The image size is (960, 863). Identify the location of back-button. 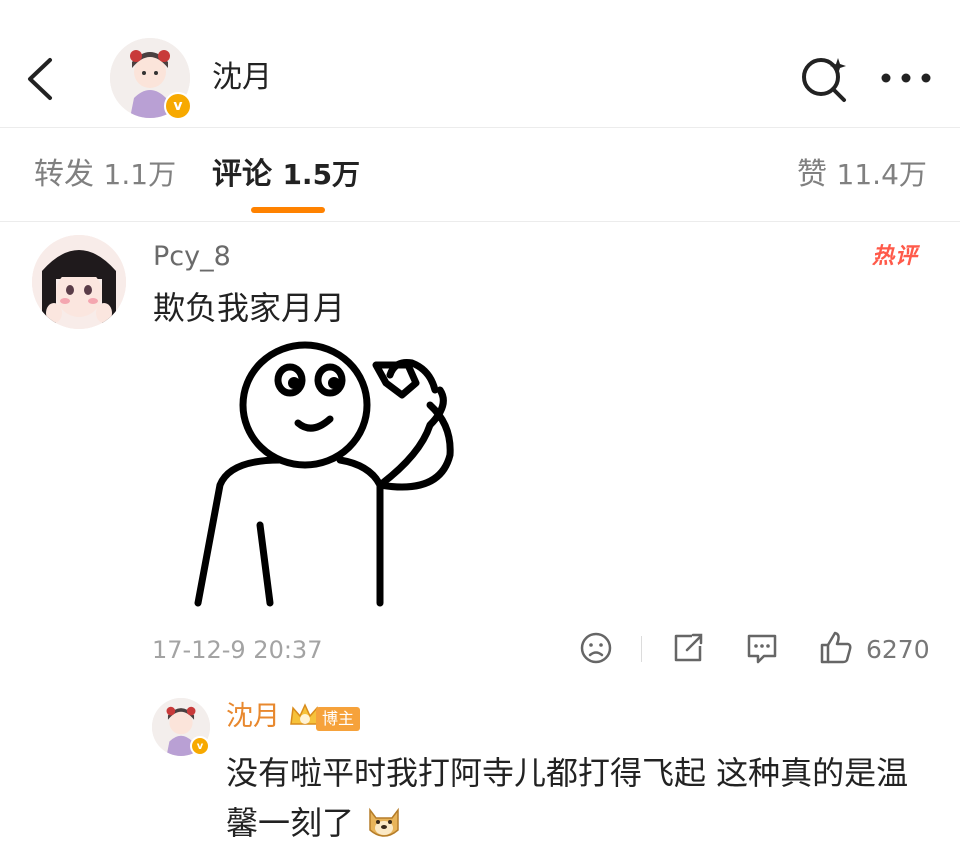
(42, 79).